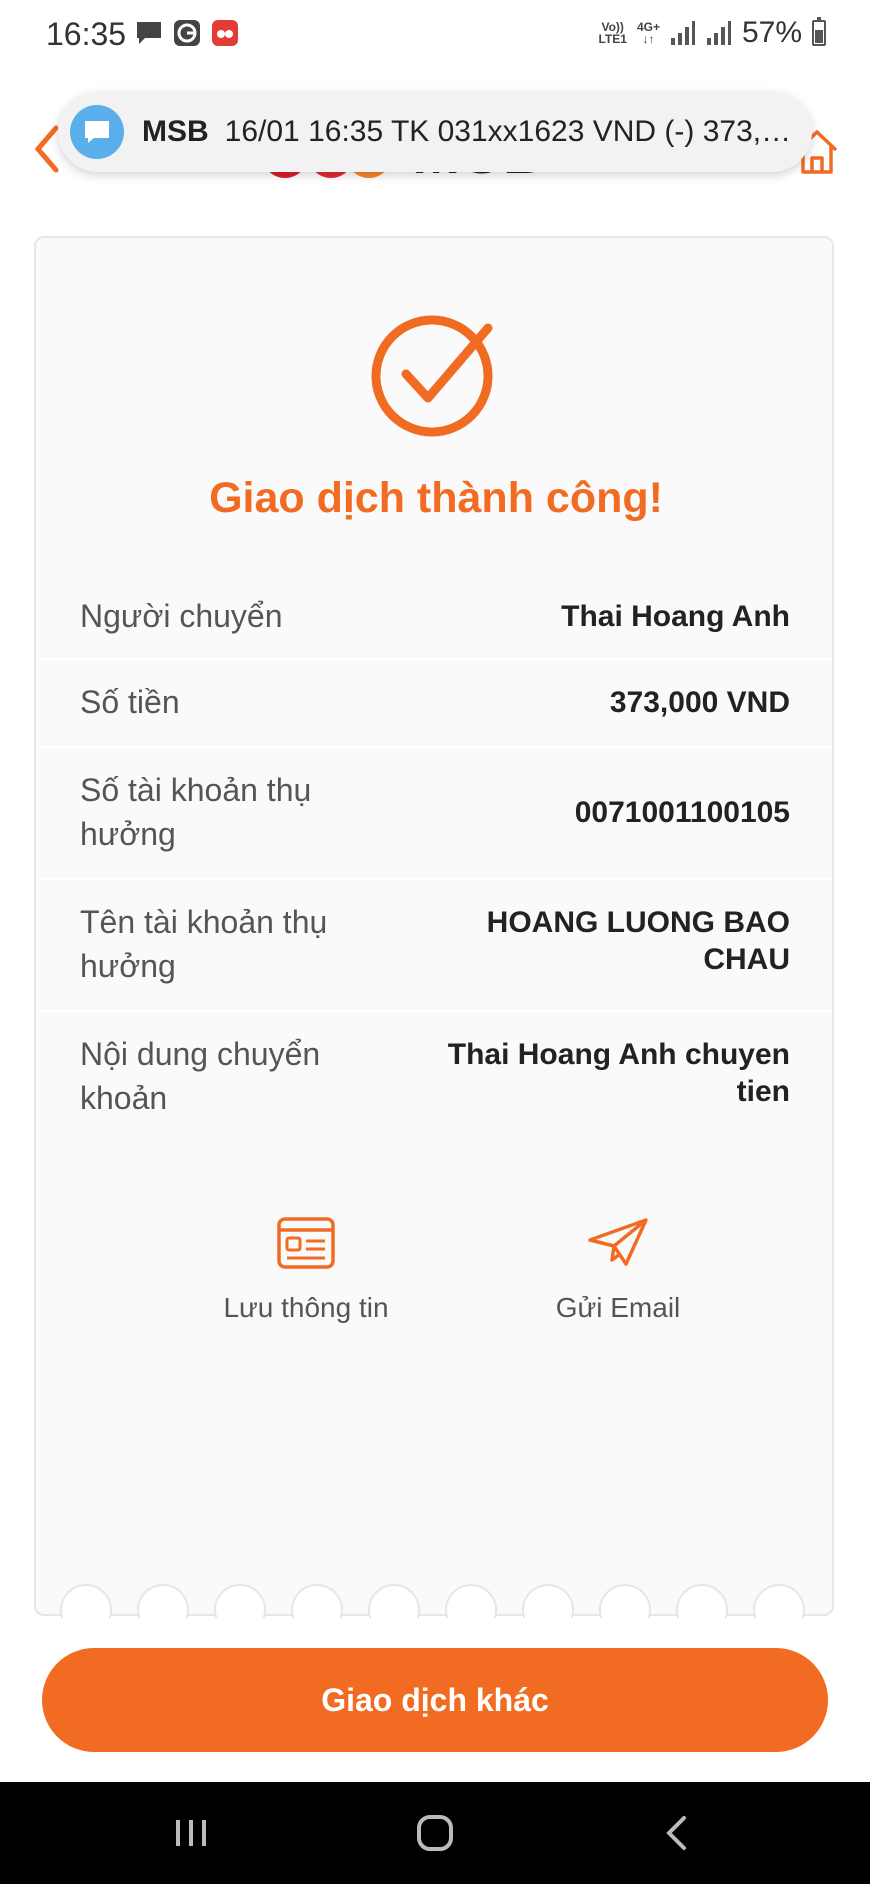 This screenshot has width=870, height=1884. Describe the element at coordinates (434, 814) in the screenshot. I see `detail-row-account-number: Số tài khoản thụ hưởng 0071001100105` at that location.